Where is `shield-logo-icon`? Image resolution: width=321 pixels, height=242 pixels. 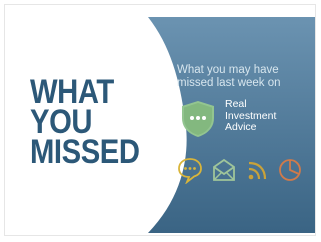
shield-logo-icon is located at coordinates (198, 119).